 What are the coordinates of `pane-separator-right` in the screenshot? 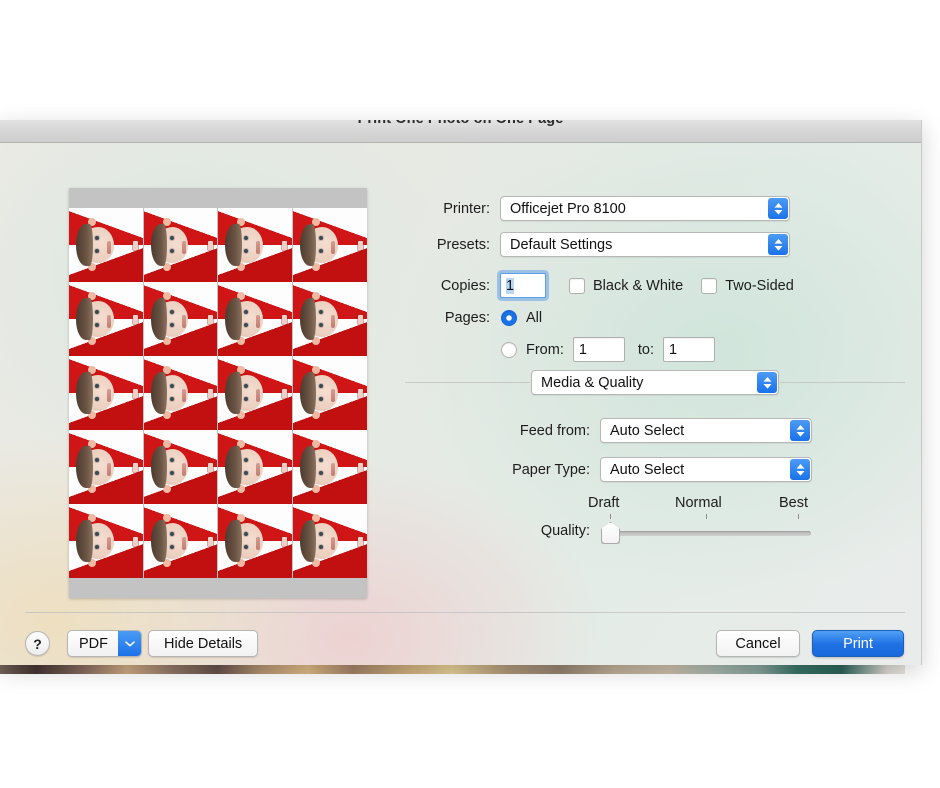 It's located at (842, 382).